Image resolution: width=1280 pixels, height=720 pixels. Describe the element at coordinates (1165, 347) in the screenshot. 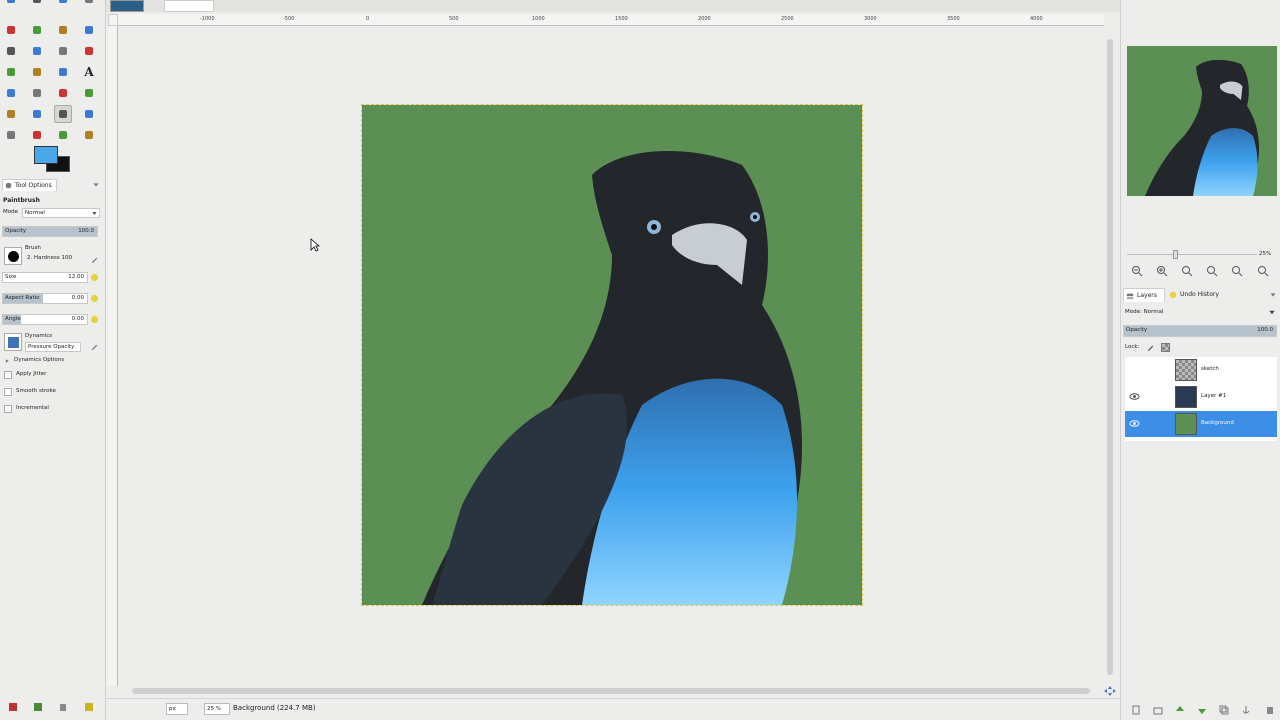

I see `lock-alpha-icon` at that location.